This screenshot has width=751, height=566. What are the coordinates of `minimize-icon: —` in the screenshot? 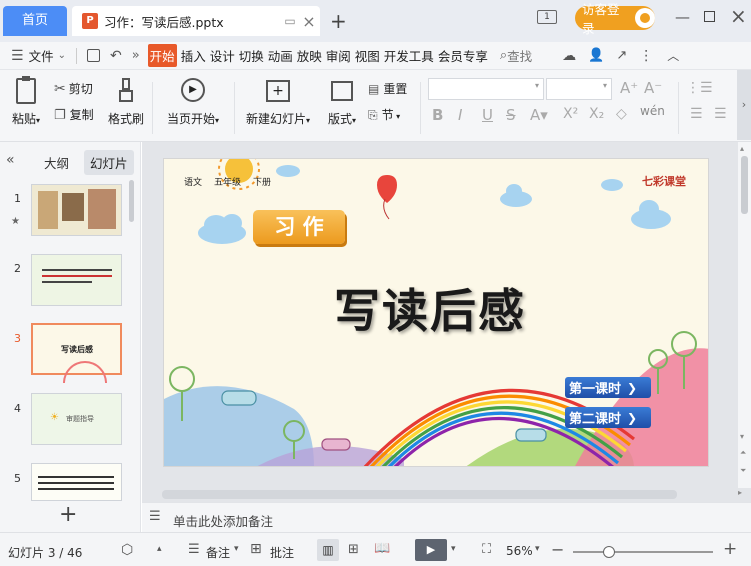 It's located at (682, 17).